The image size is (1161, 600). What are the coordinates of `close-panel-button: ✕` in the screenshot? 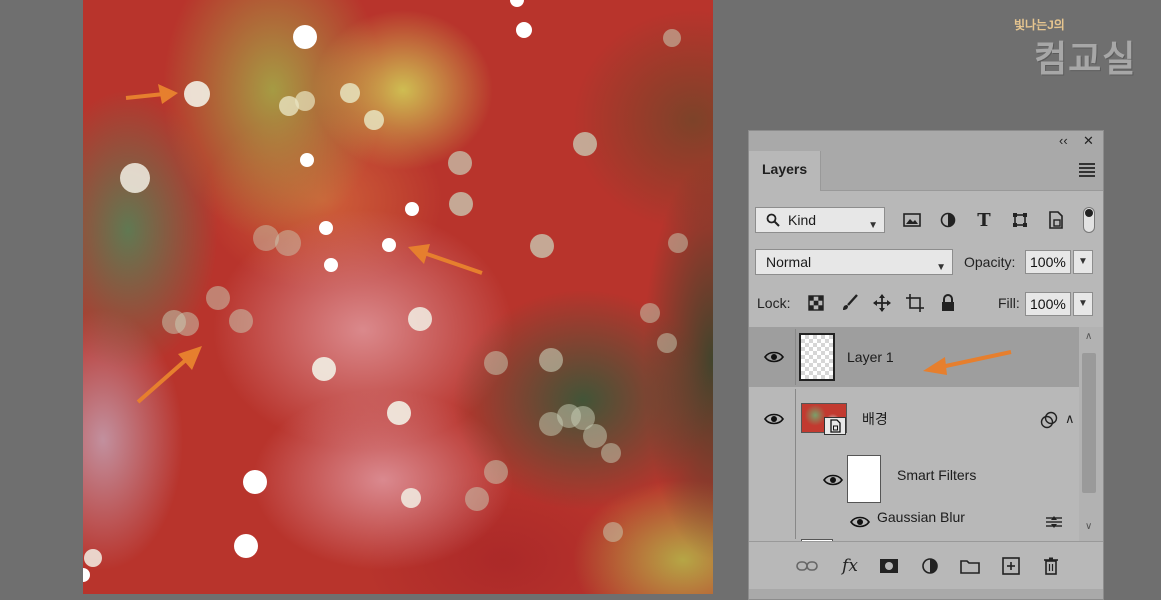 It's located at (1088, 141).